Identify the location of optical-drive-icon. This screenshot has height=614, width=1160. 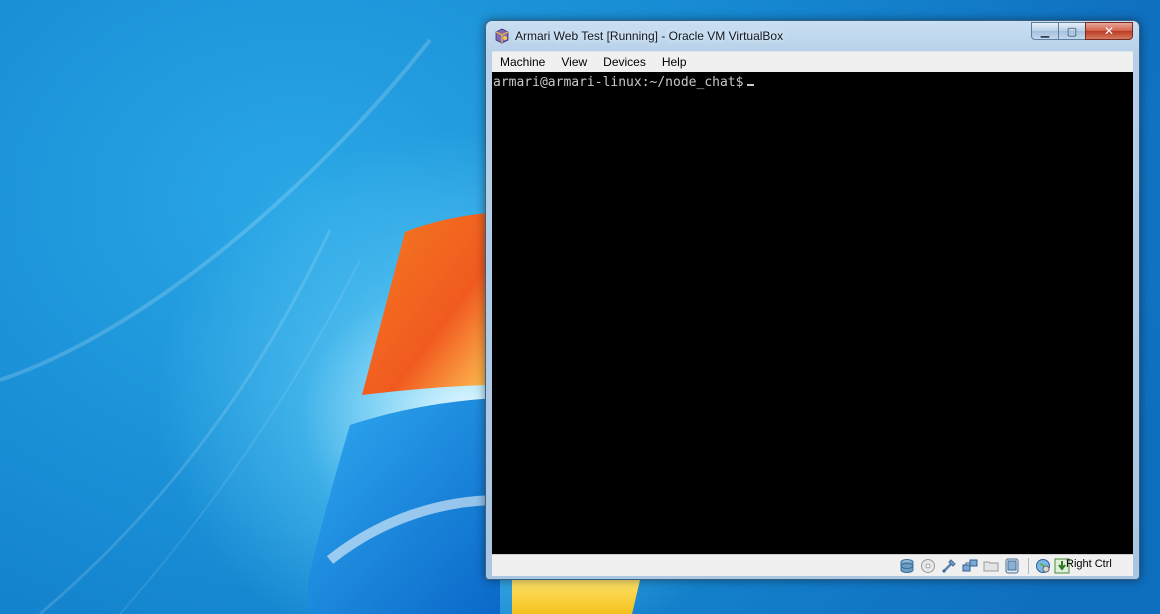
(928, 566).